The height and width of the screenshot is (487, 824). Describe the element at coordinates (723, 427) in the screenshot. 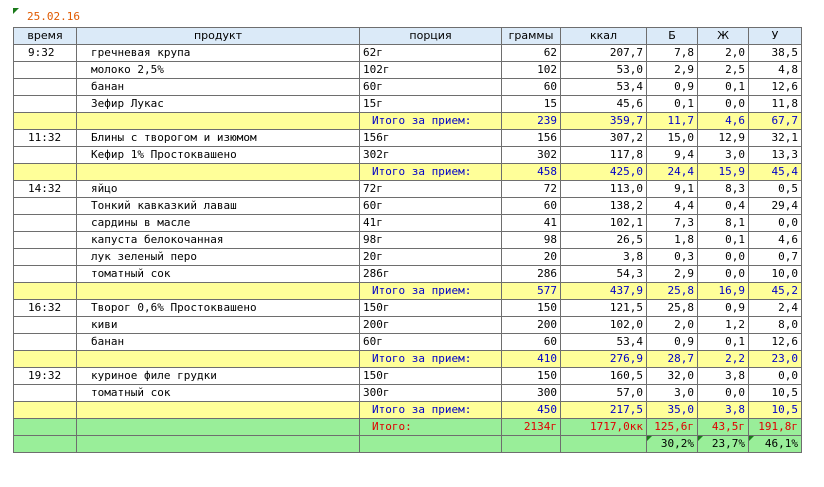

I see `total-fat: 43,5г` at that location.